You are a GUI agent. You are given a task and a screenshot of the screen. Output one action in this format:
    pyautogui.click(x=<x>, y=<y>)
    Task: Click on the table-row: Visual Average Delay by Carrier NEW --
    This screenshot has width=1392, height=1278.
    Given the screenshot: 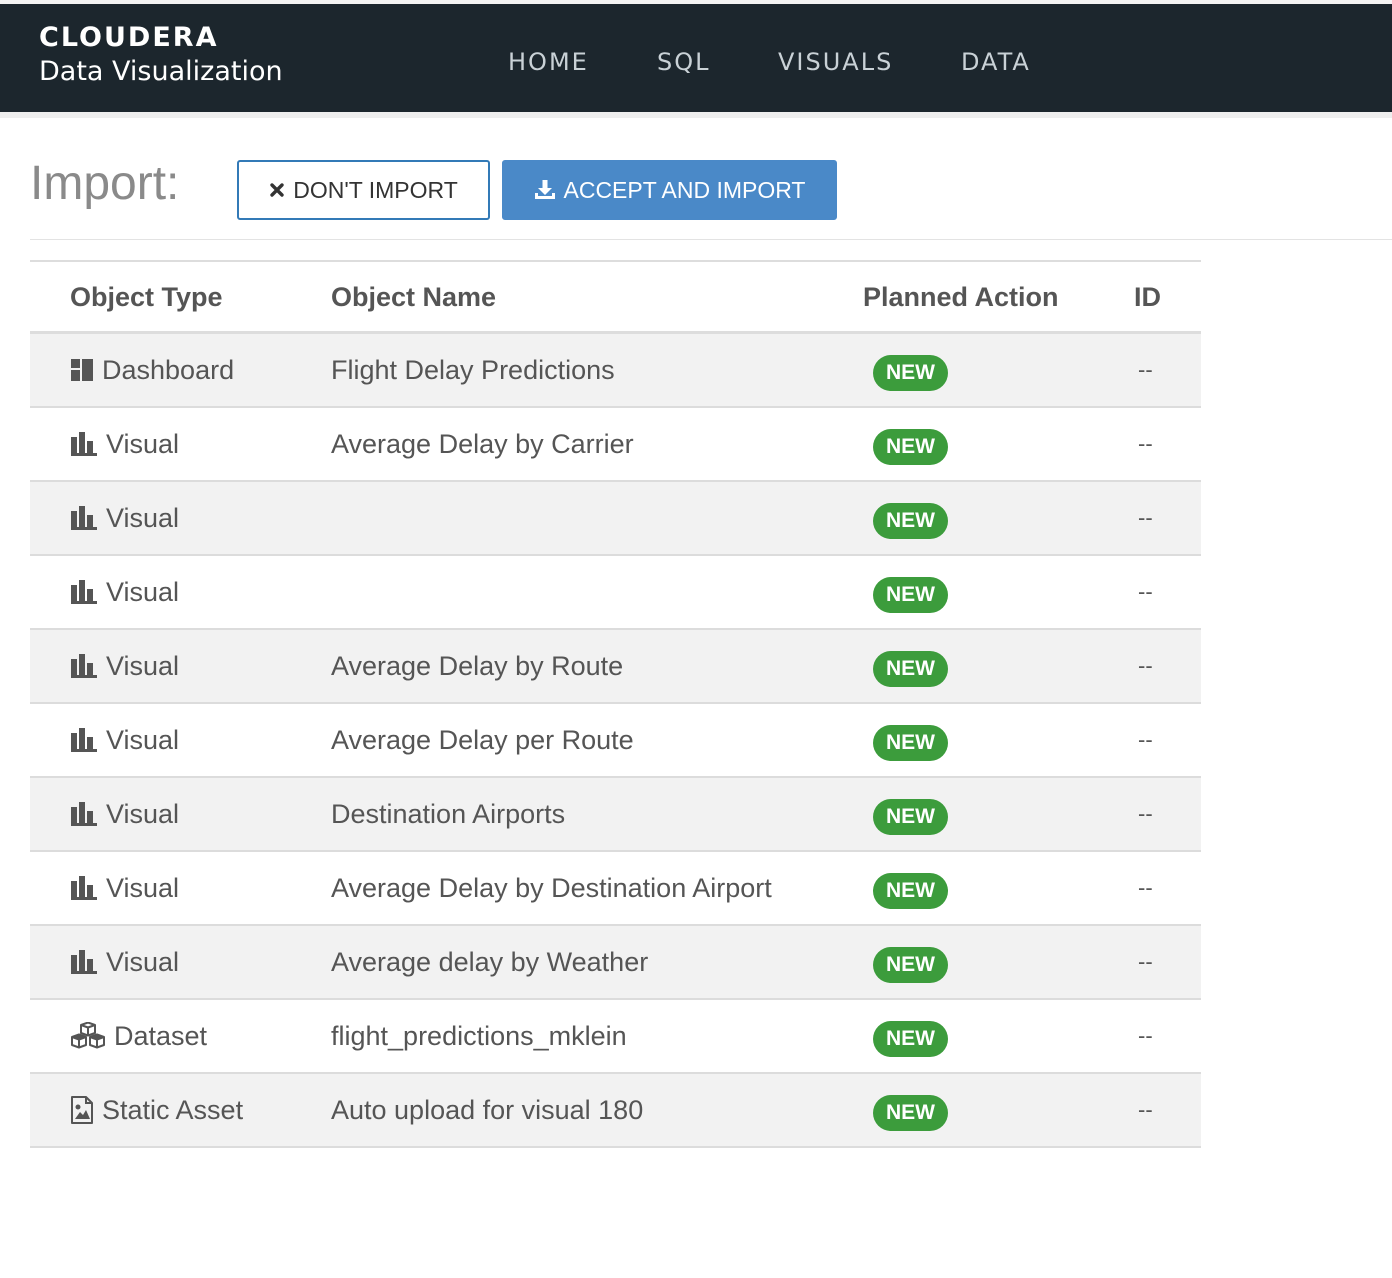 What is the action you would take?
    pyautogui.click(x=615, y=445)
    